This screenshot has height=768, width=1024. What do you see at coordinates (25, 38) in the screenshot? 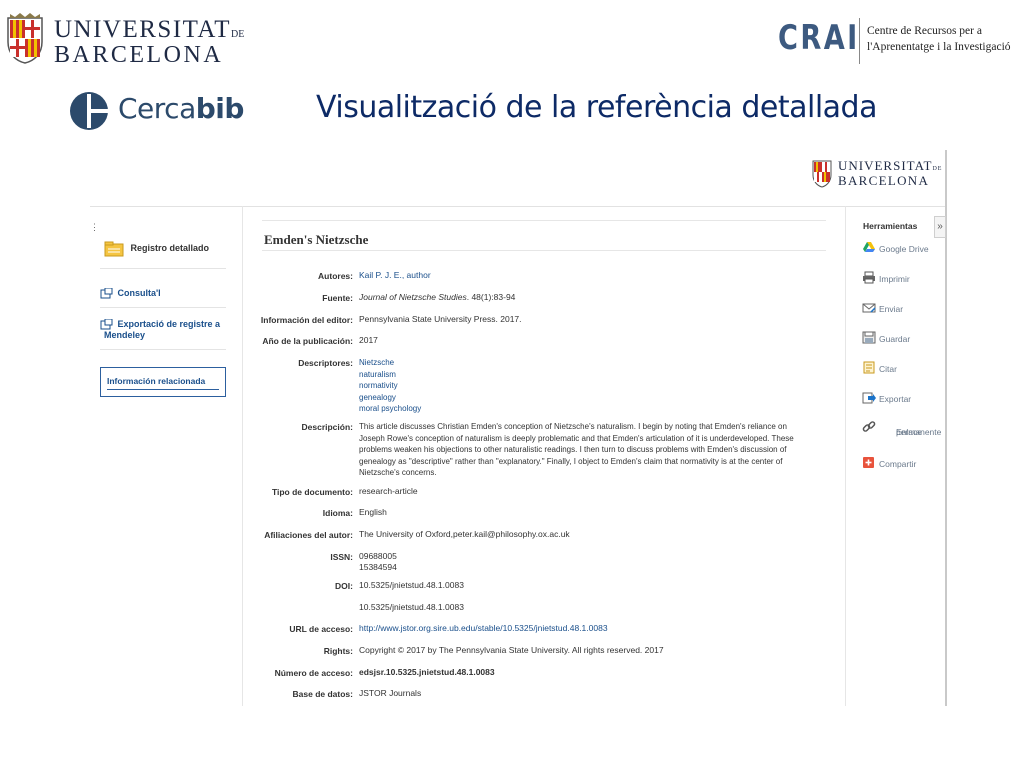
I see `ub-shield-icon` at bounding box center [25, 38].